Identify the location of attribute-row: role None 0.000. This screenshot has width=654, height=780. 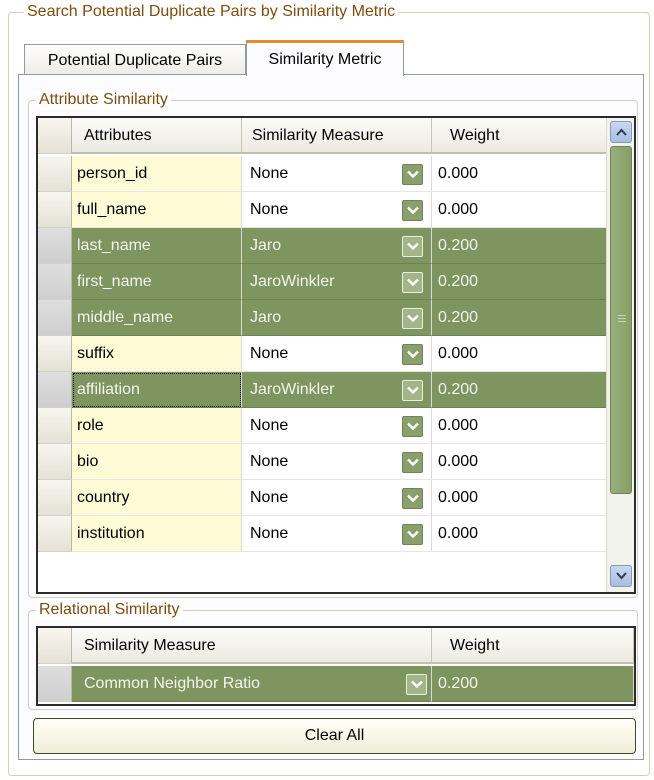
(336, 426).